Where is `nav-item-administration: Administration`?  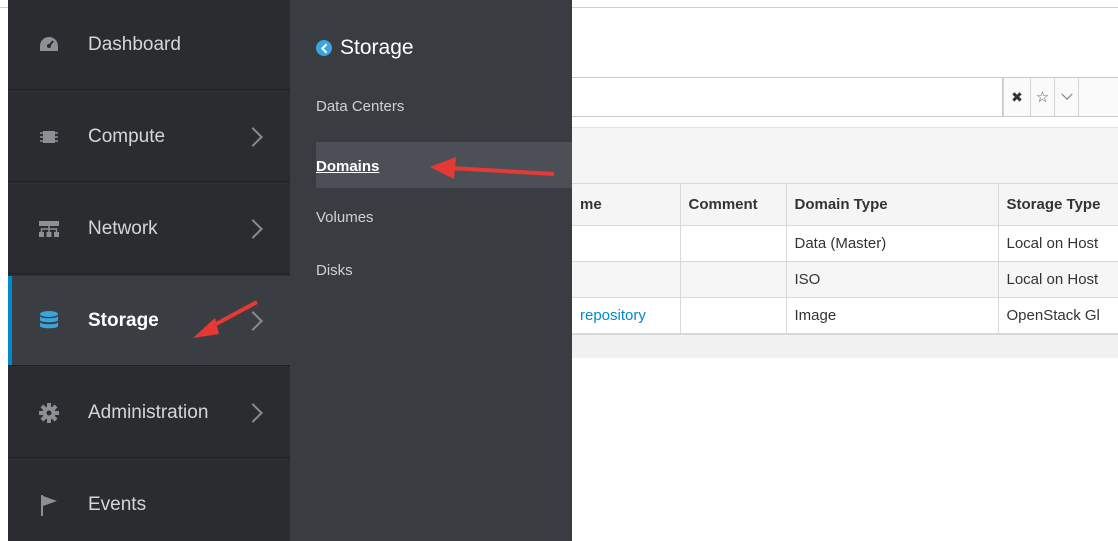 nav-item-administration: Administration is located at coordinates (149, 413).